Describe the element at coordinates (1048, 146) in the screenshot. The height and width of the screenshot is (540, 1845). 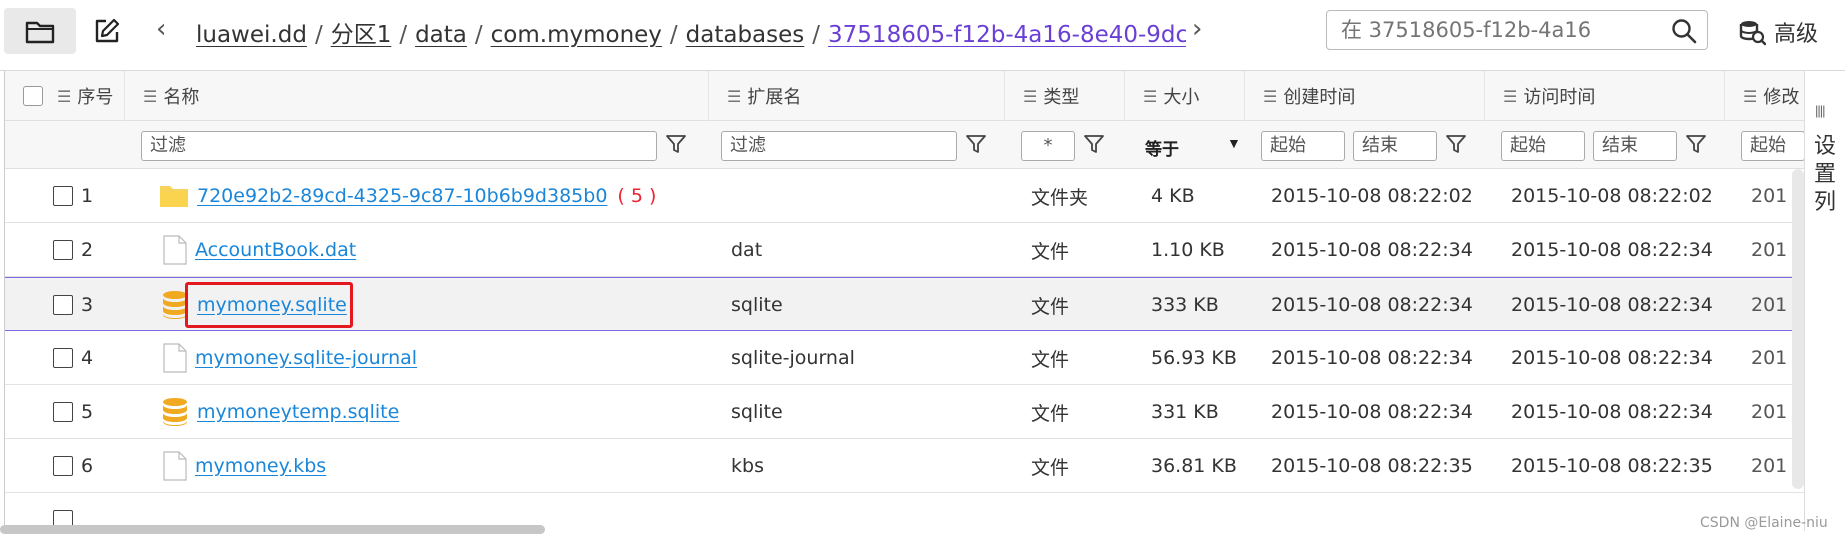
I see `type-filter-input: *` at that location.